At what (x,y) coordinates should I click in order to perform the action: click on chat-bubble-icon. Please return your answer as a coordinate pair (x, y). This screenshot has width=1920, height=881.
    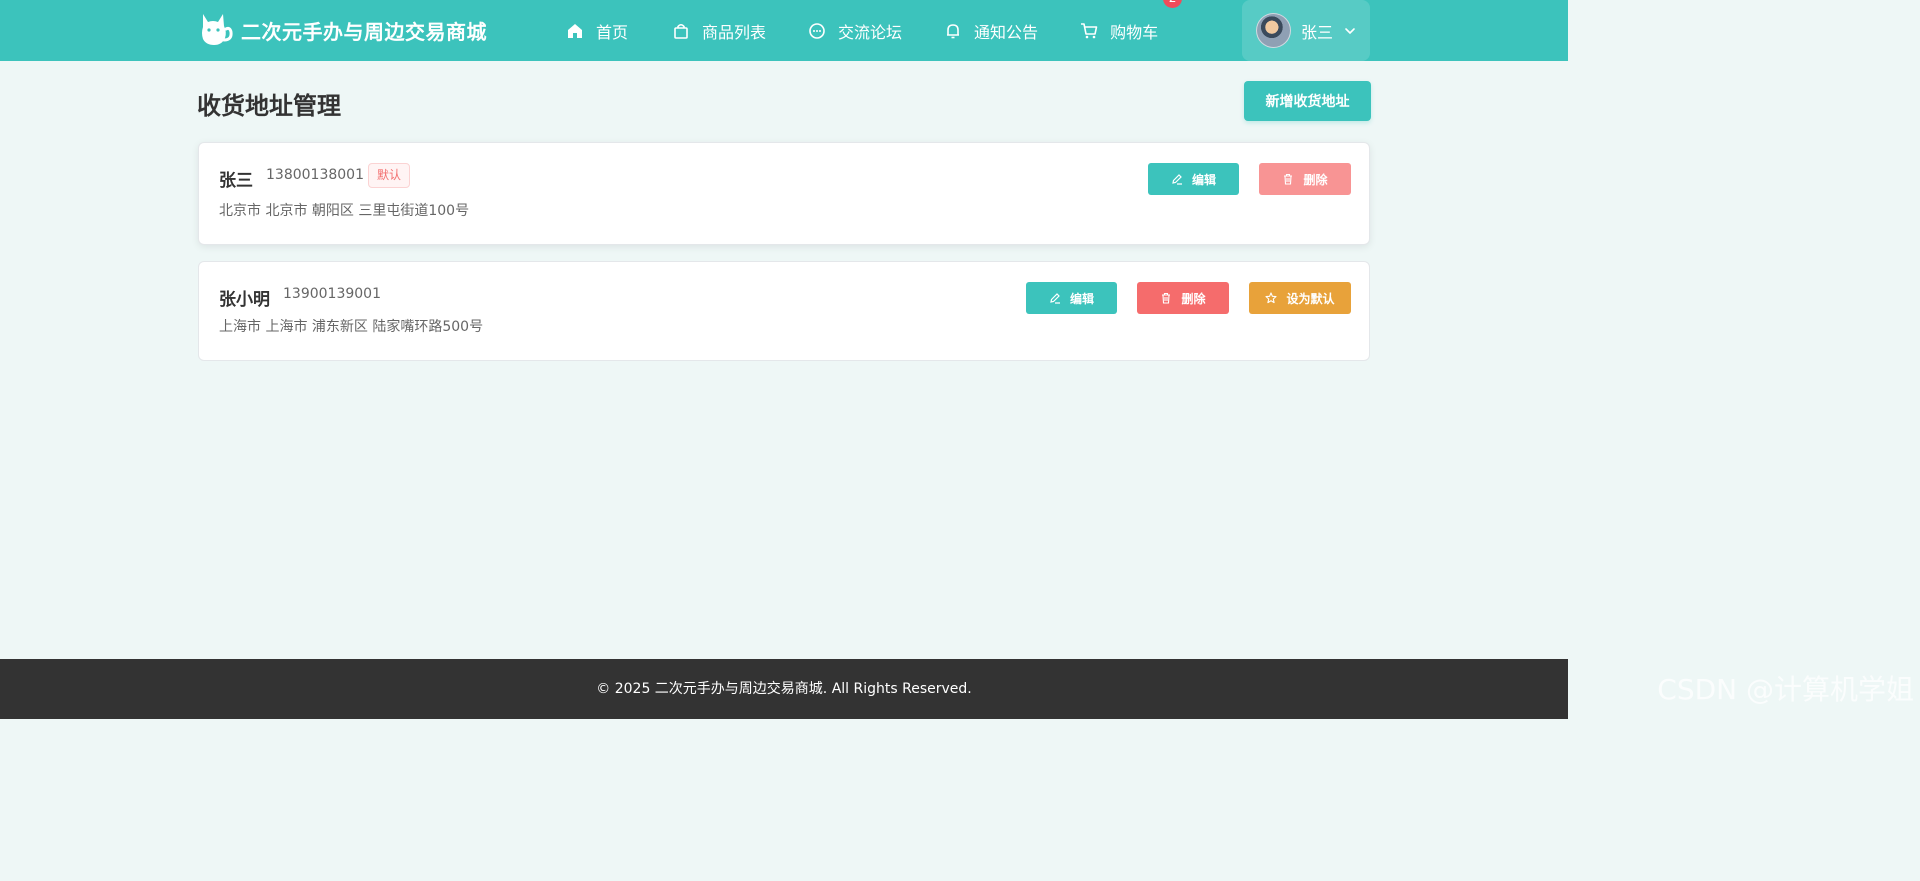
    Looking at the image, I should click on (817, 30).